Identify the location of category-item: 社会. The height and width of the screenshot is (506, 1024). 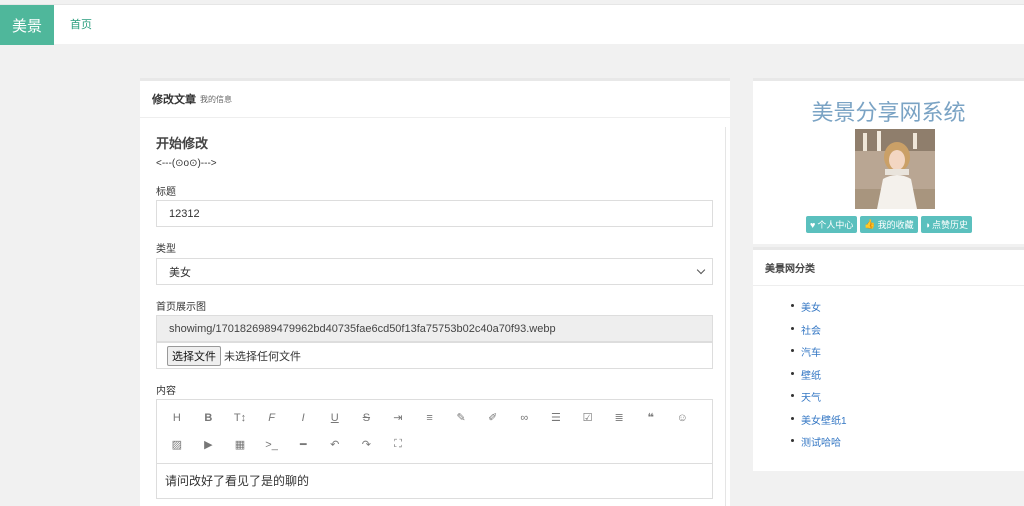
(819, 333).